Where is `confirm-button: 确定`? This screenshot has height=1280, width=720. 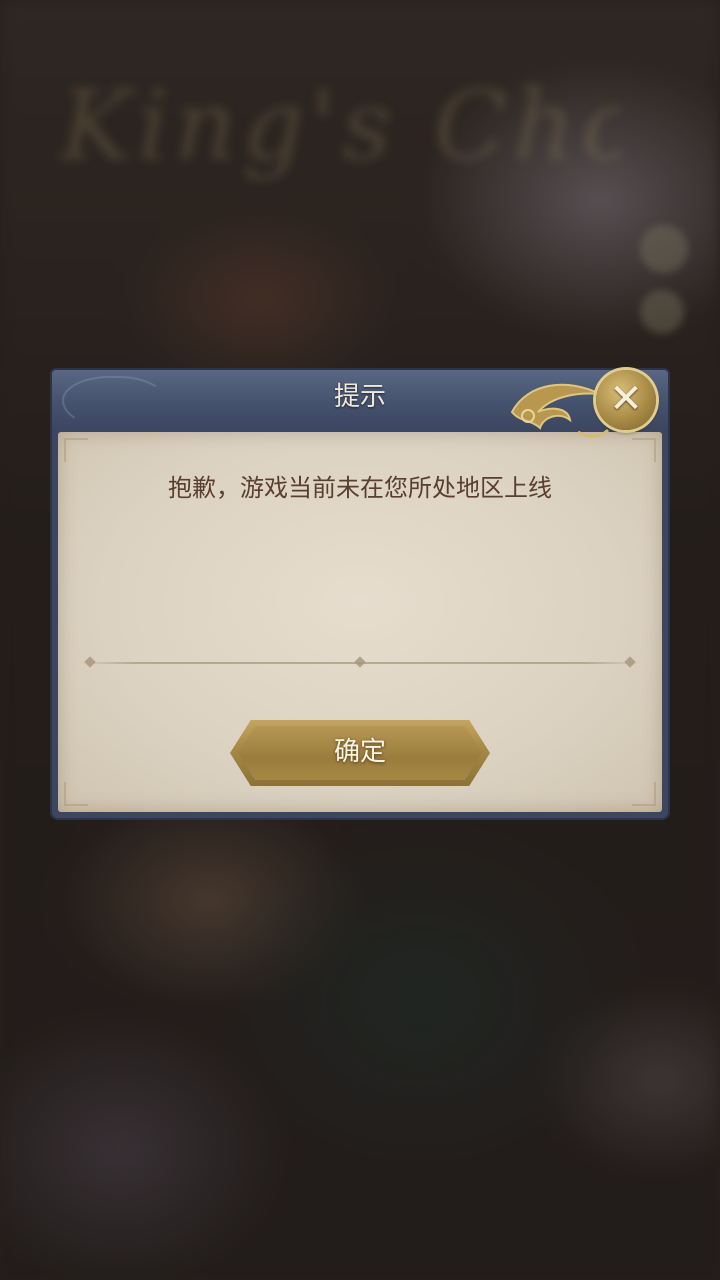 confirm-button: 确定 is located at coordinates (360, 753).